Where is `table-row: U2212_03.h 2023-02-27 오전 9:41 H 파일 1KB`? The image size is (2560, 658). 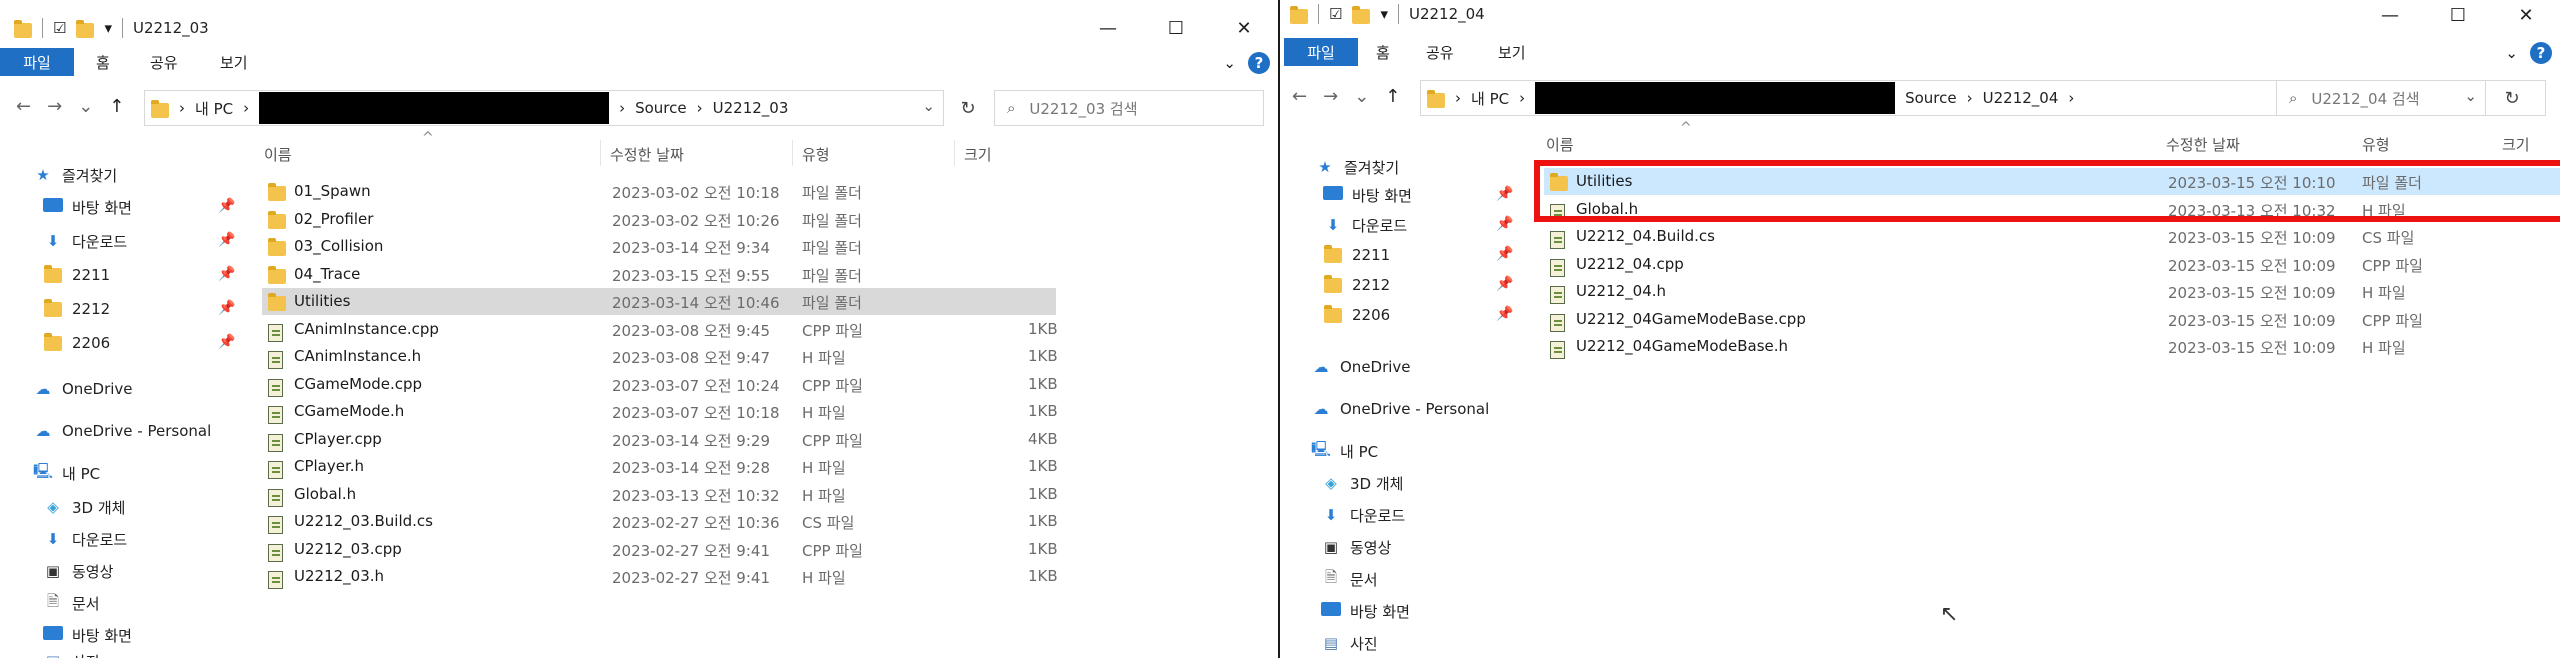 table-row: U2212_03.h 2023-02-27 오전 9:41 H 파일 1KB is located at coordinates (660, 576).